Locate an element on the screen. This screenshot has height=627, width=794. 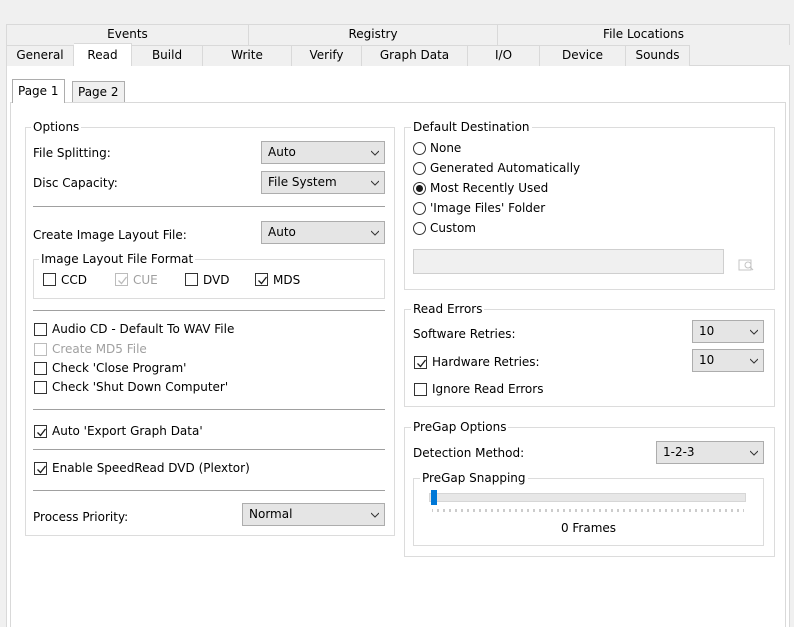
check-close-program-checkbox is located at coordinates (40, 368).